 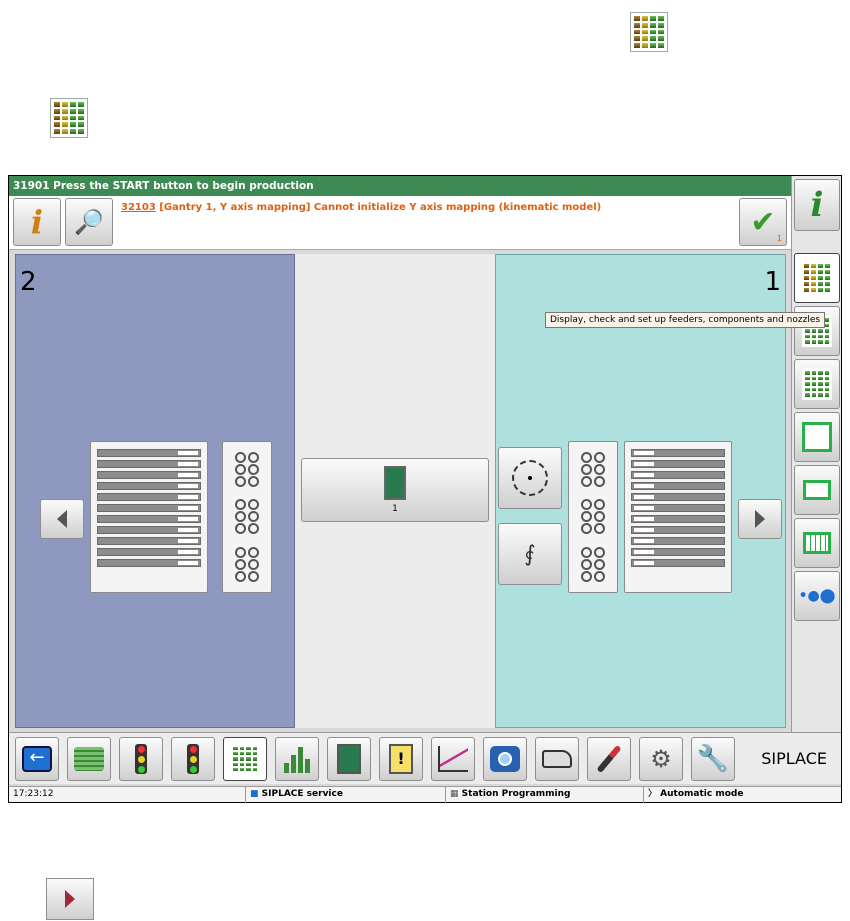 I want to click on traffic-refresh-icon, so click(x=193, y=759).